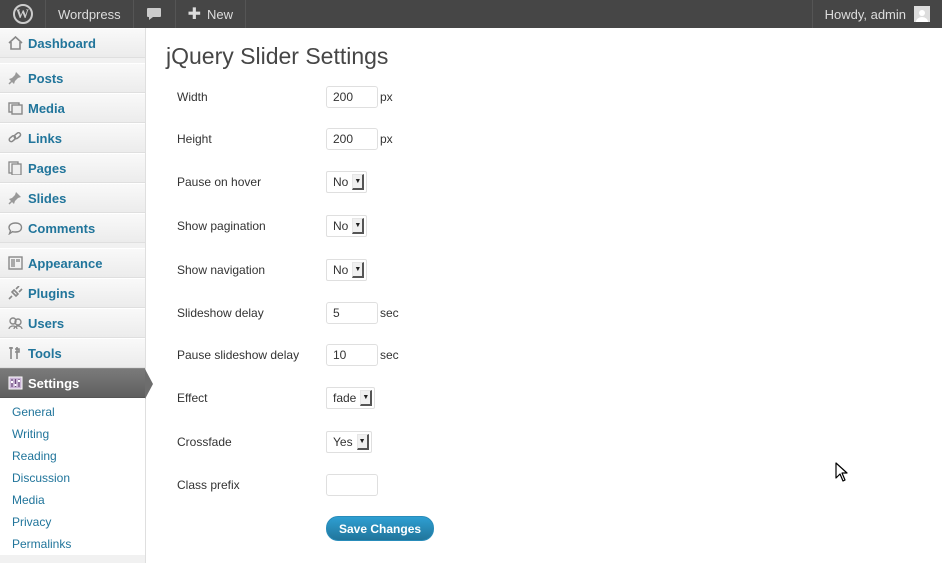 Image resolution: width=942 pixels, height=563 pixels. I want to click on pause-slideshow-delay-row: Pause slideshow delay sec, so click(288, 355).